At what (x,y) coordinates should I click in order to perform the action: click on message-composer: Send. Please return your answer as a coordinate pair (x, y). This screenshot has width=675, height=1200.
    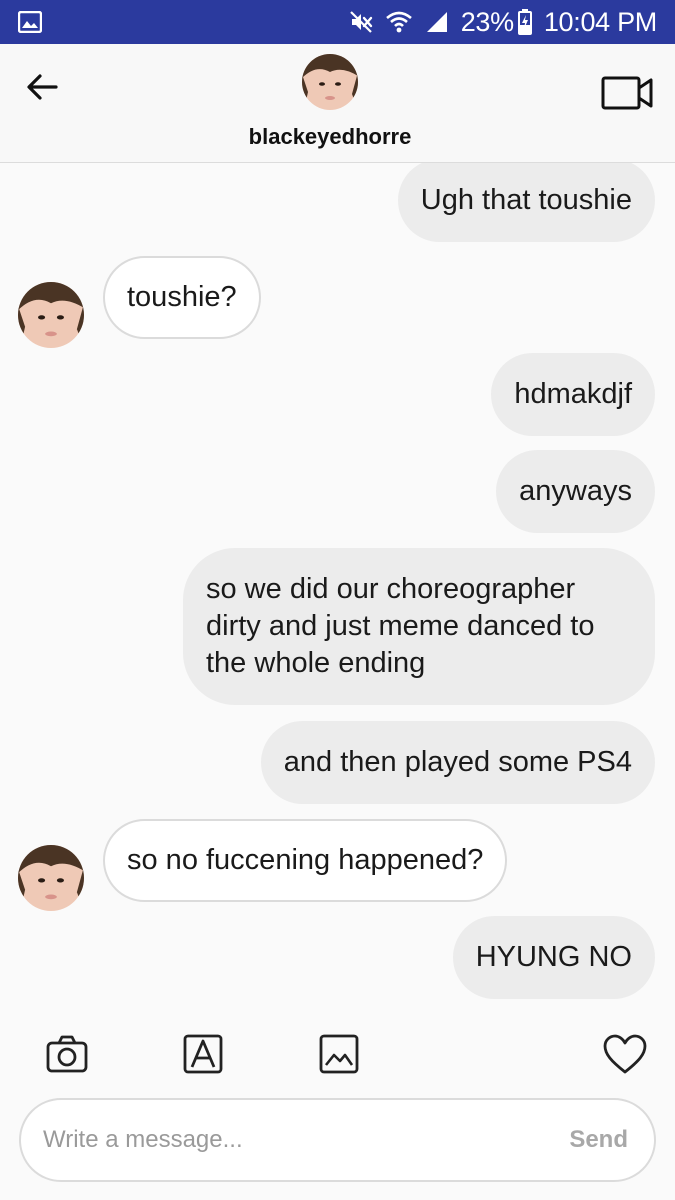
    Looking at the image, I should click on (337, 1140).